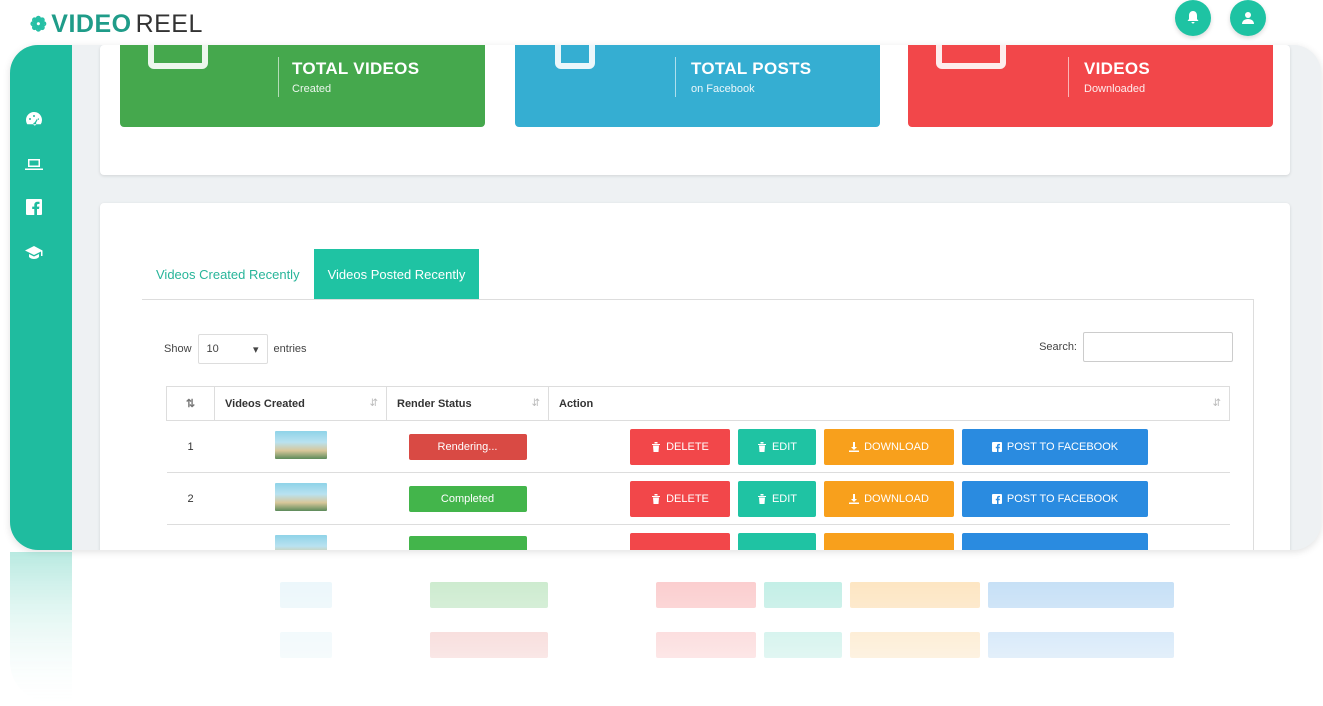  Describe the element at coordinates (256, 349) in the screenshot. I see `chevron-down-icon: ▾` at that location.